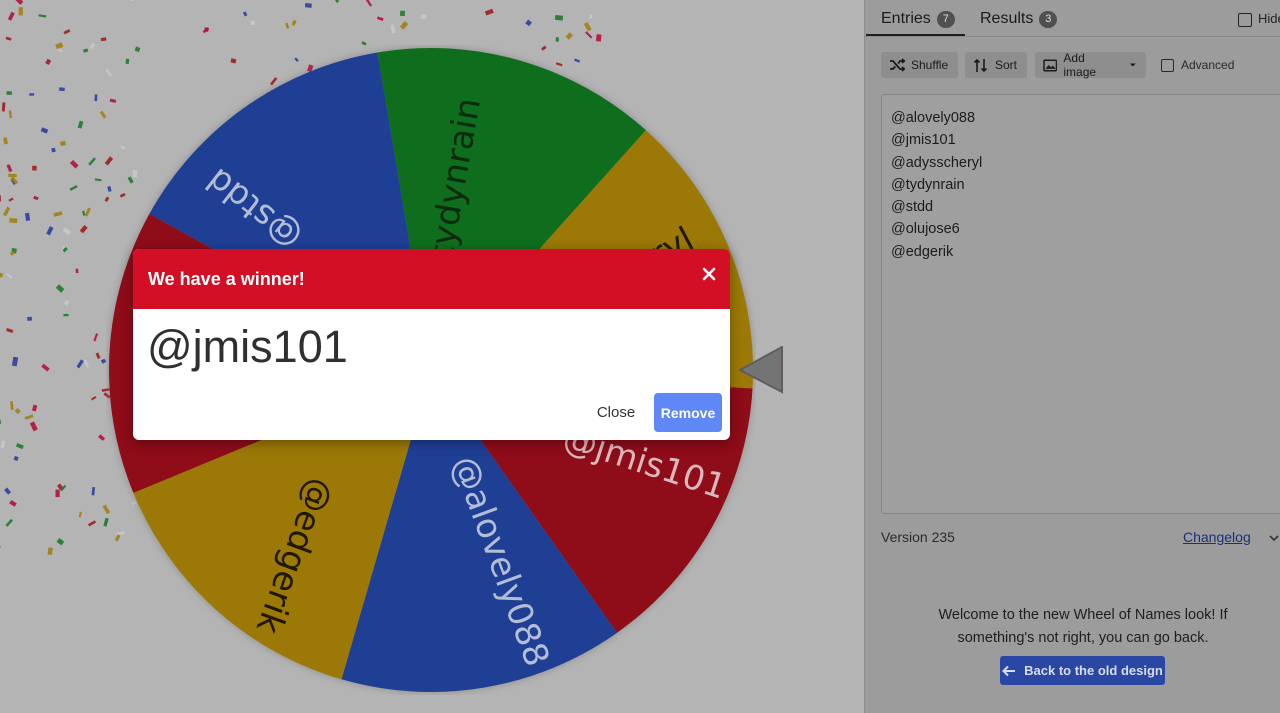  What do you see at coordinates (1006, 65) in the screenshot?
I see `sort-label: Sort` at bounding box center [1006, 65].